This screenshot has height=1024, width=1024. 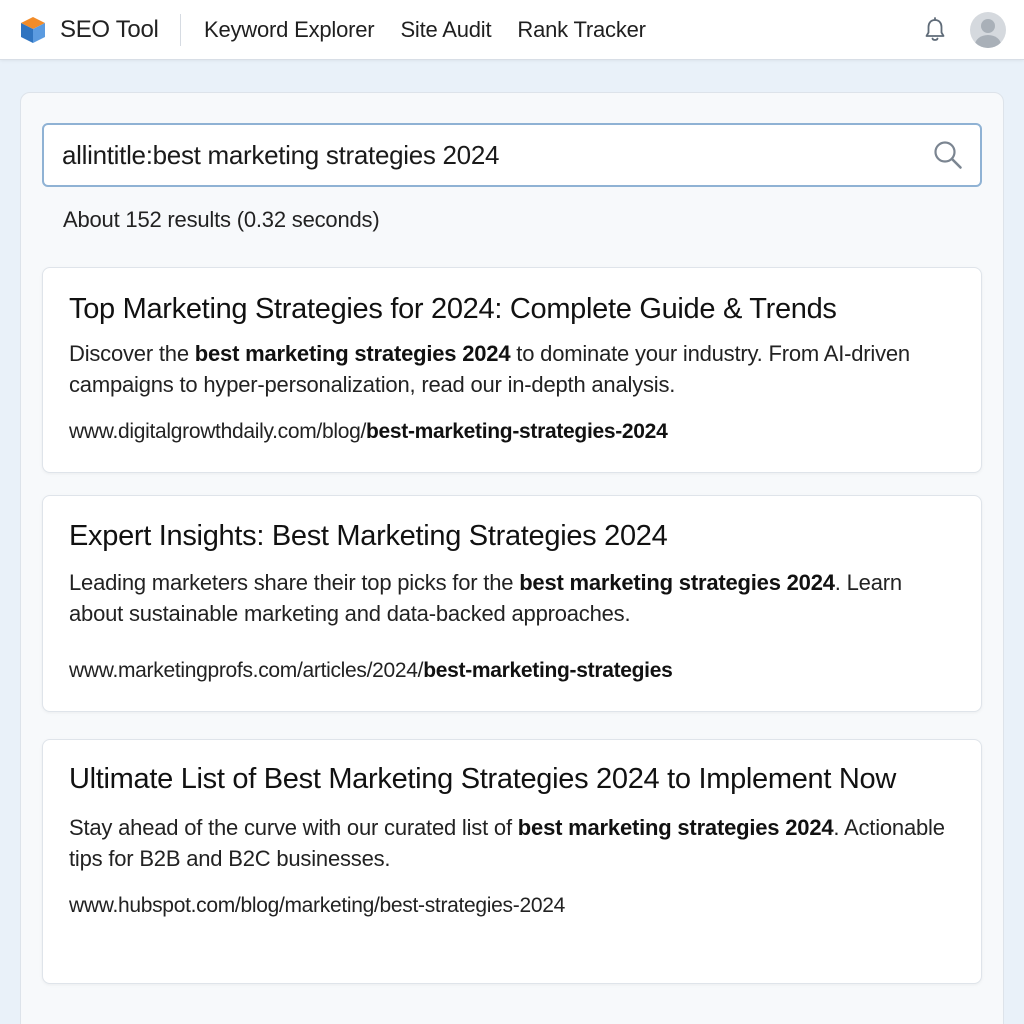 What do you see at coordinates (935, 30) in the screenshot?
I see `bell-icon` at bounding box center [935, 30].